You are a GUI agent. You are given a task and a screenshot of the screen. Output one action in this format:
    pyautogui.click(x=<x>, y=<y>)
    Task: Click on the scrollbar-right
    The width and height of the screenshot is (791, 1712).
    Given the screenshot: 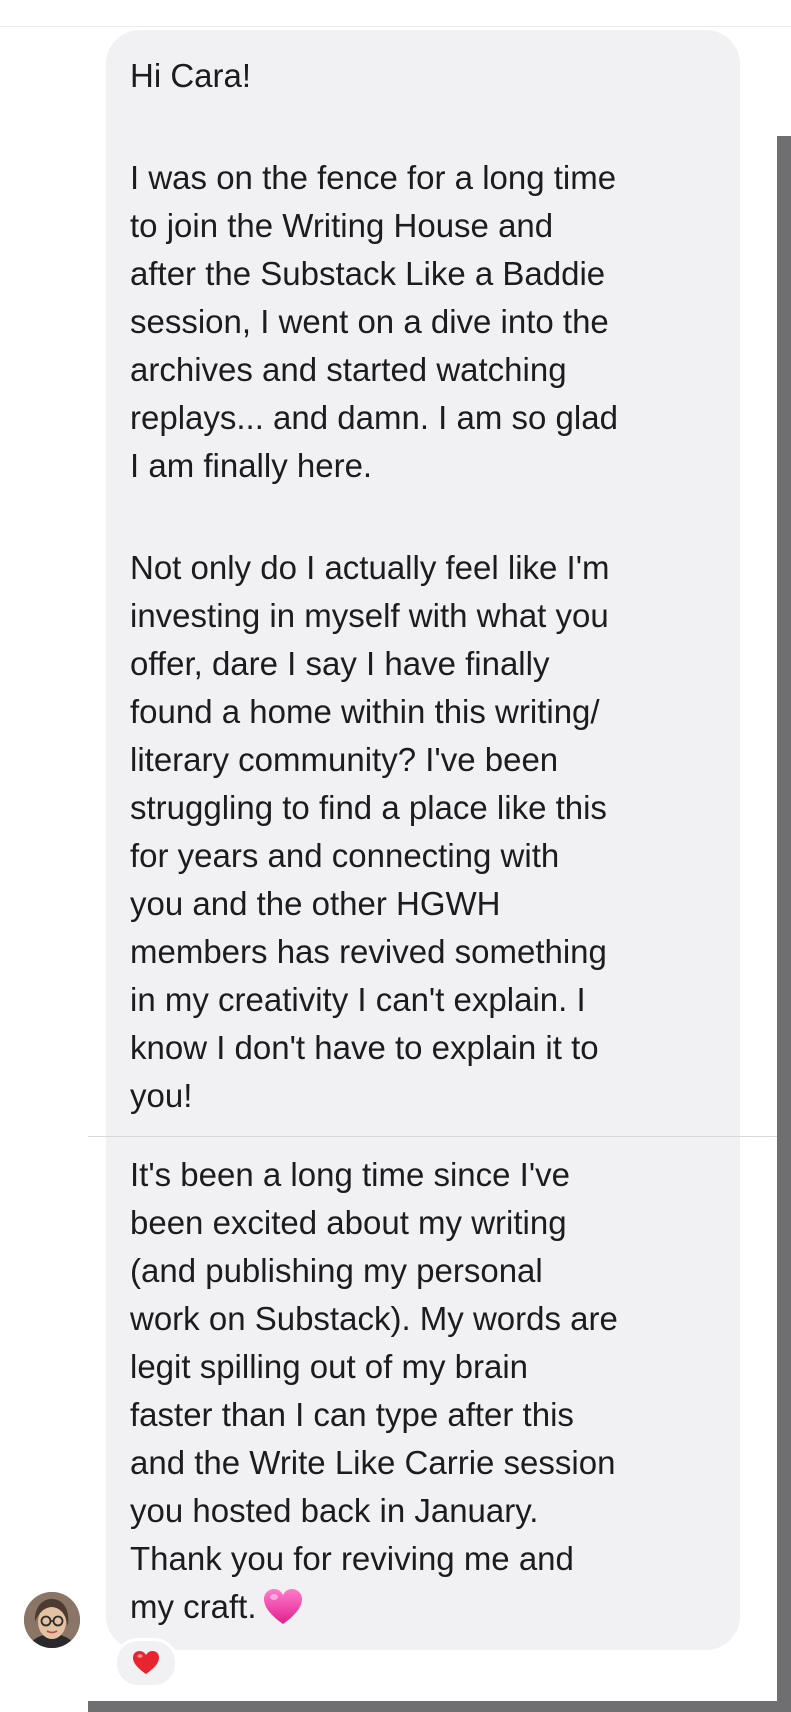 What is the action you would take?
    pyautogui.click(x=784, y=924)
    